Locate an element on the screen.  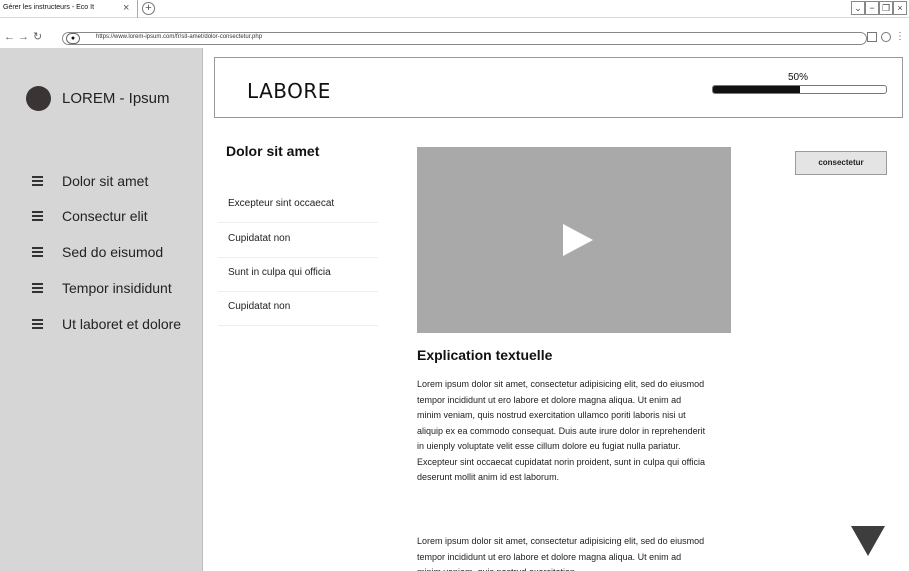
video-player is located at coordinates (574, 240).